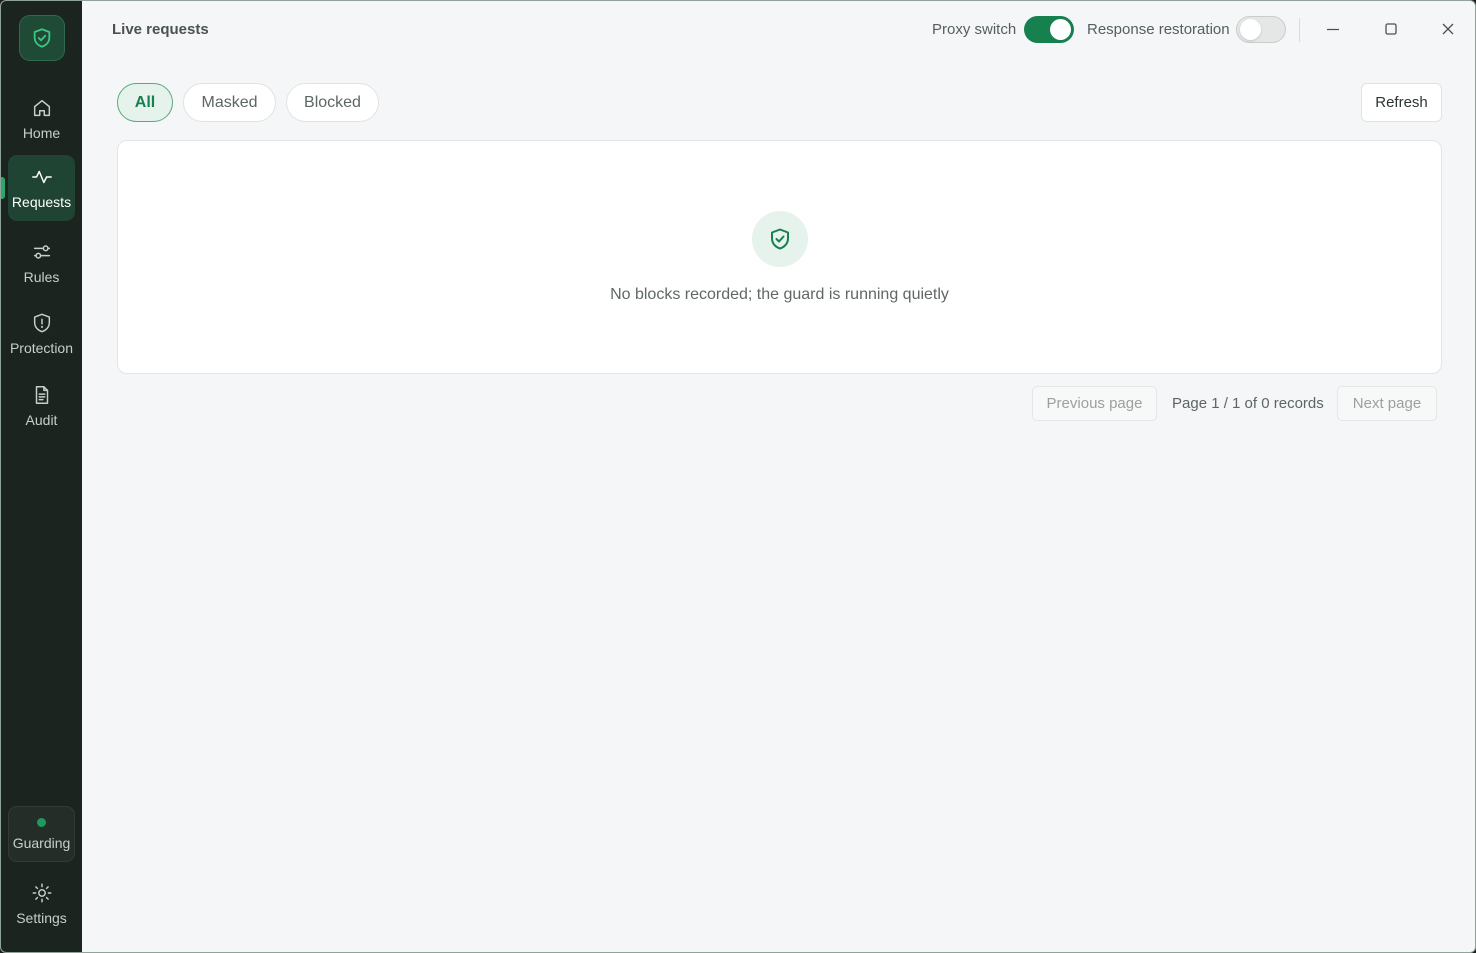 This screenshot has width=1476, height=953. What do you see at coordinates (1158, 29) in the screenshot?
I see `response-restoration-label: Response restoration` at bounding box center [1158, 29].